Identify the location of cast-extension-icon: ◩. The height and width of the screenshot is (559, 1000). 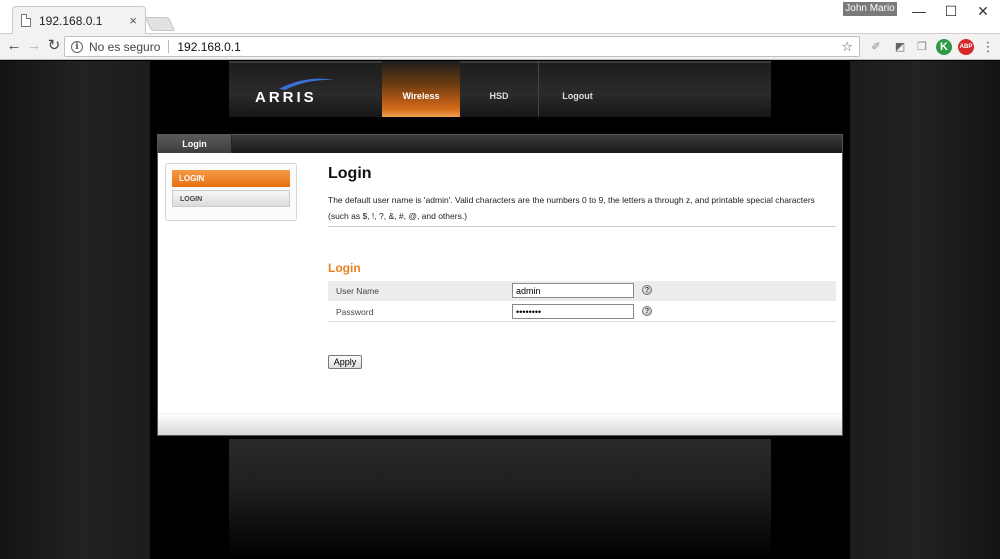
(900, 47).